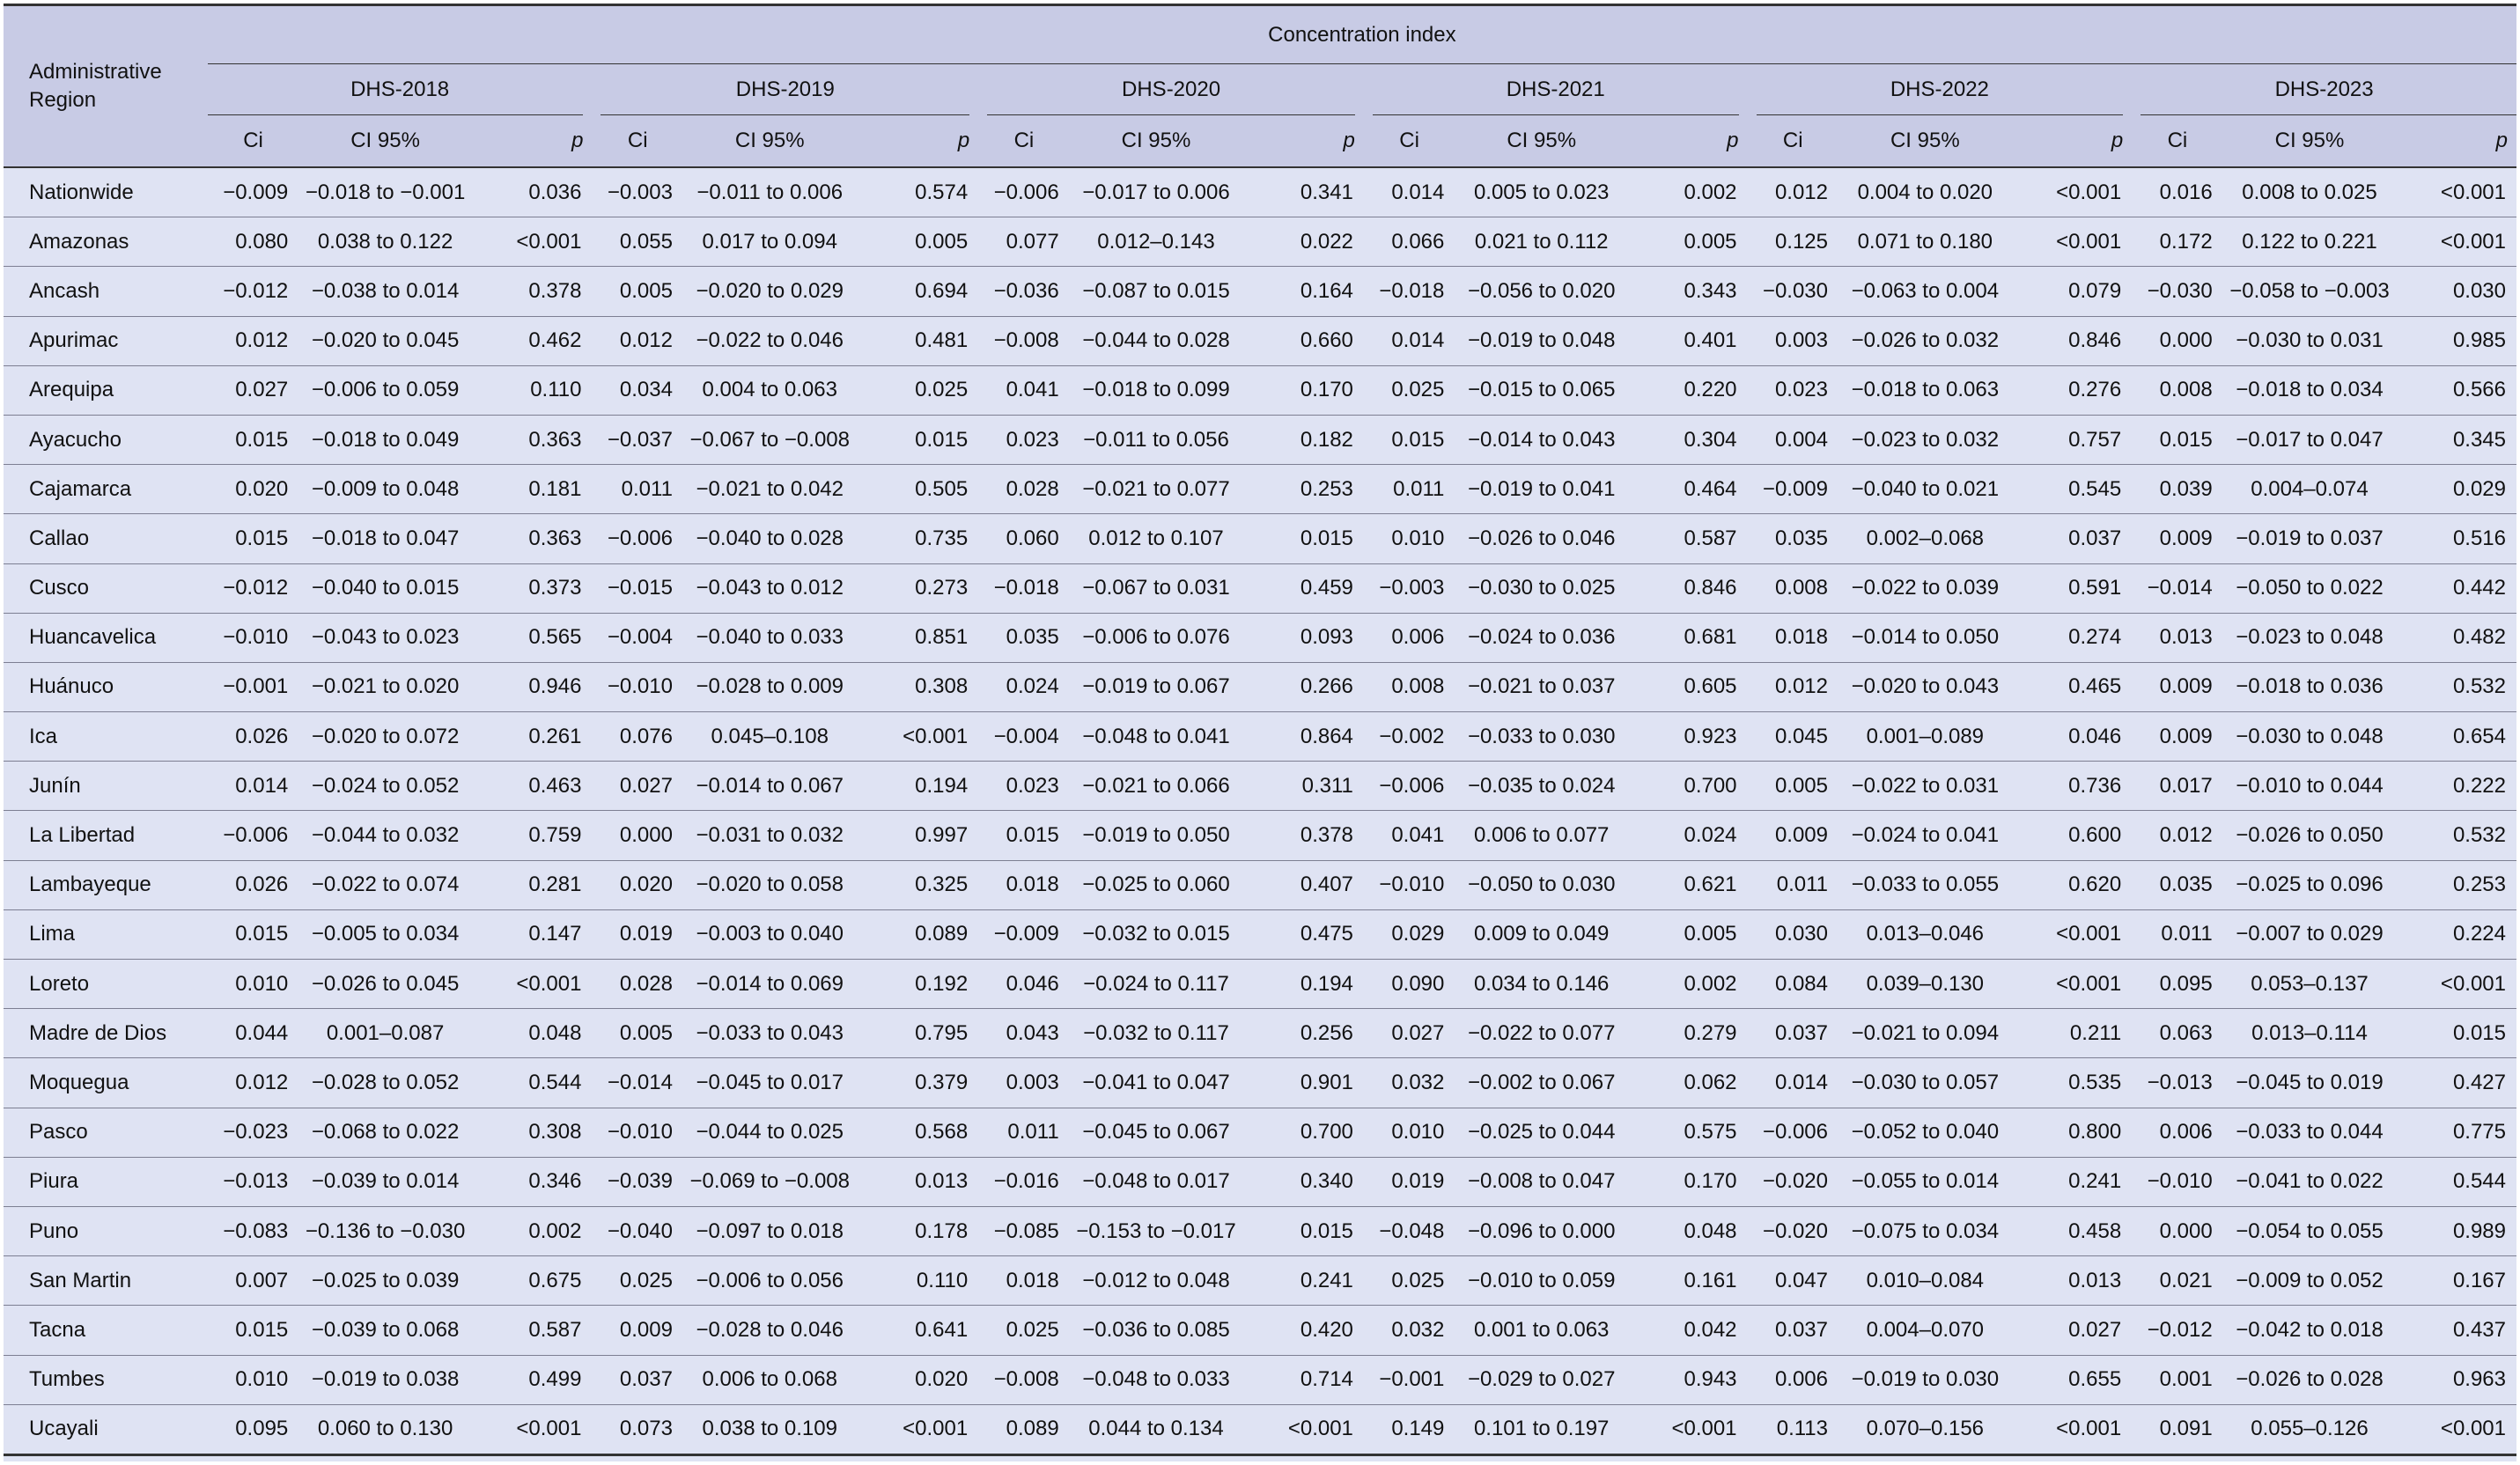 Image resolution: width=2520 pixels, height=1465 pixels. What do you see at coordinates (917, 490) in the screenshot?
I see `p-value-cell: 0.505` at bounding box center [917, 490].